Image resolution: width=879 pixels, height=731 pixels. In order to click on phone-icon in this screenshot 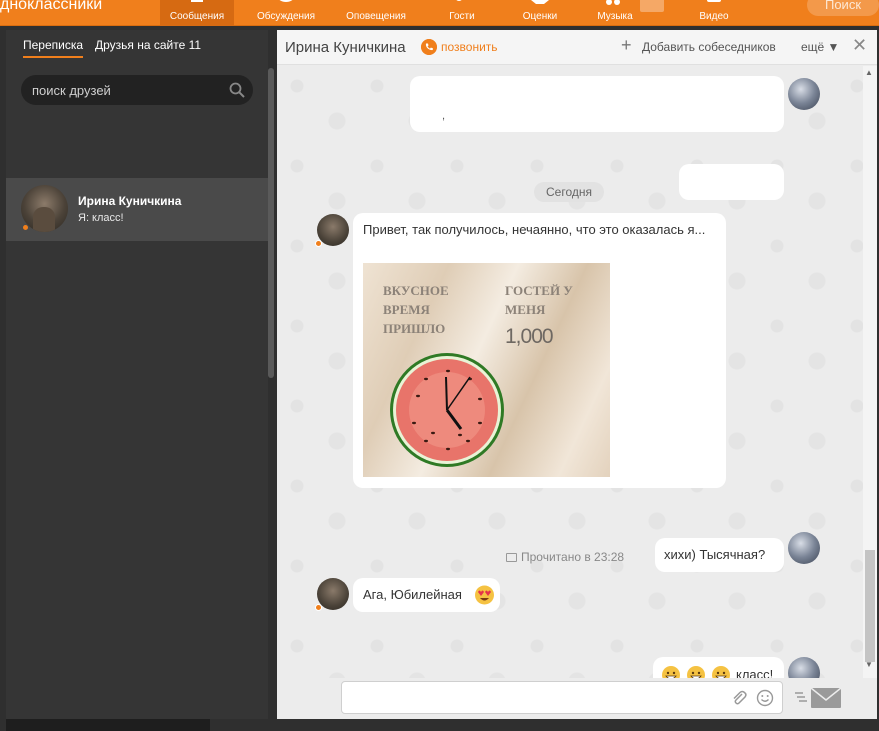, I will do `click(429, 47)`.